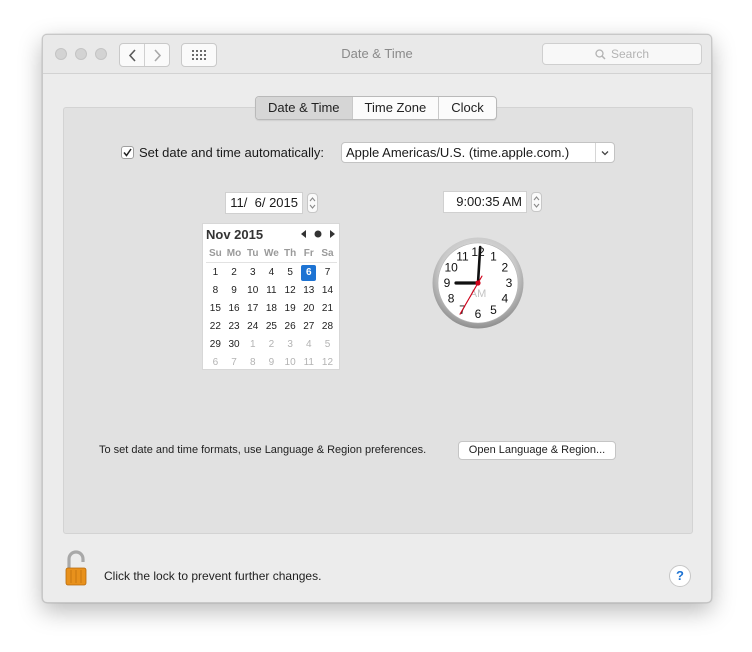 This screenshot has width=752, height=652. Describe the element at coordinates (234, 345) in the screenshot. I see `calendar-day: 30` at that location.